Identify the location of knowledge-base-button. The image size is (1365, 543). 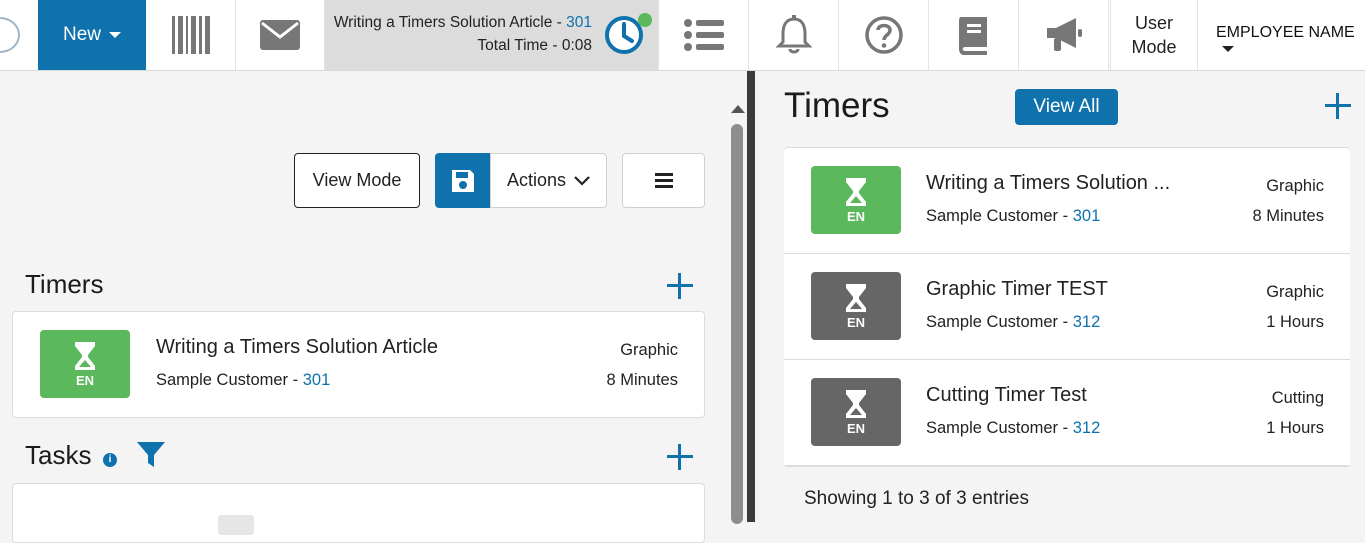
(974, 35).